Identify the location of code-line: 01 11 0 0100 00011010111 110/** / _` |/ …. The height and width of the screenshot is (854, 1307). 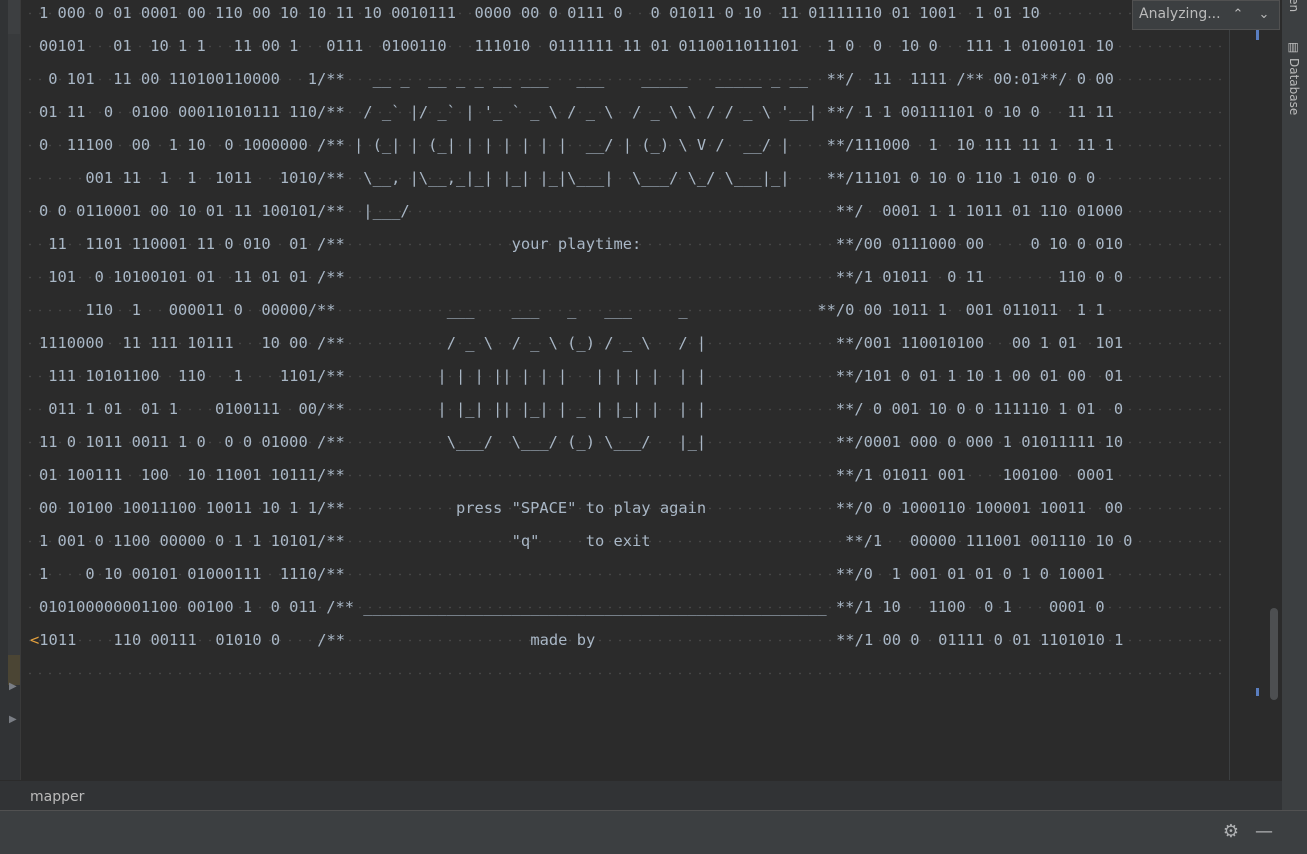
(576, 112).